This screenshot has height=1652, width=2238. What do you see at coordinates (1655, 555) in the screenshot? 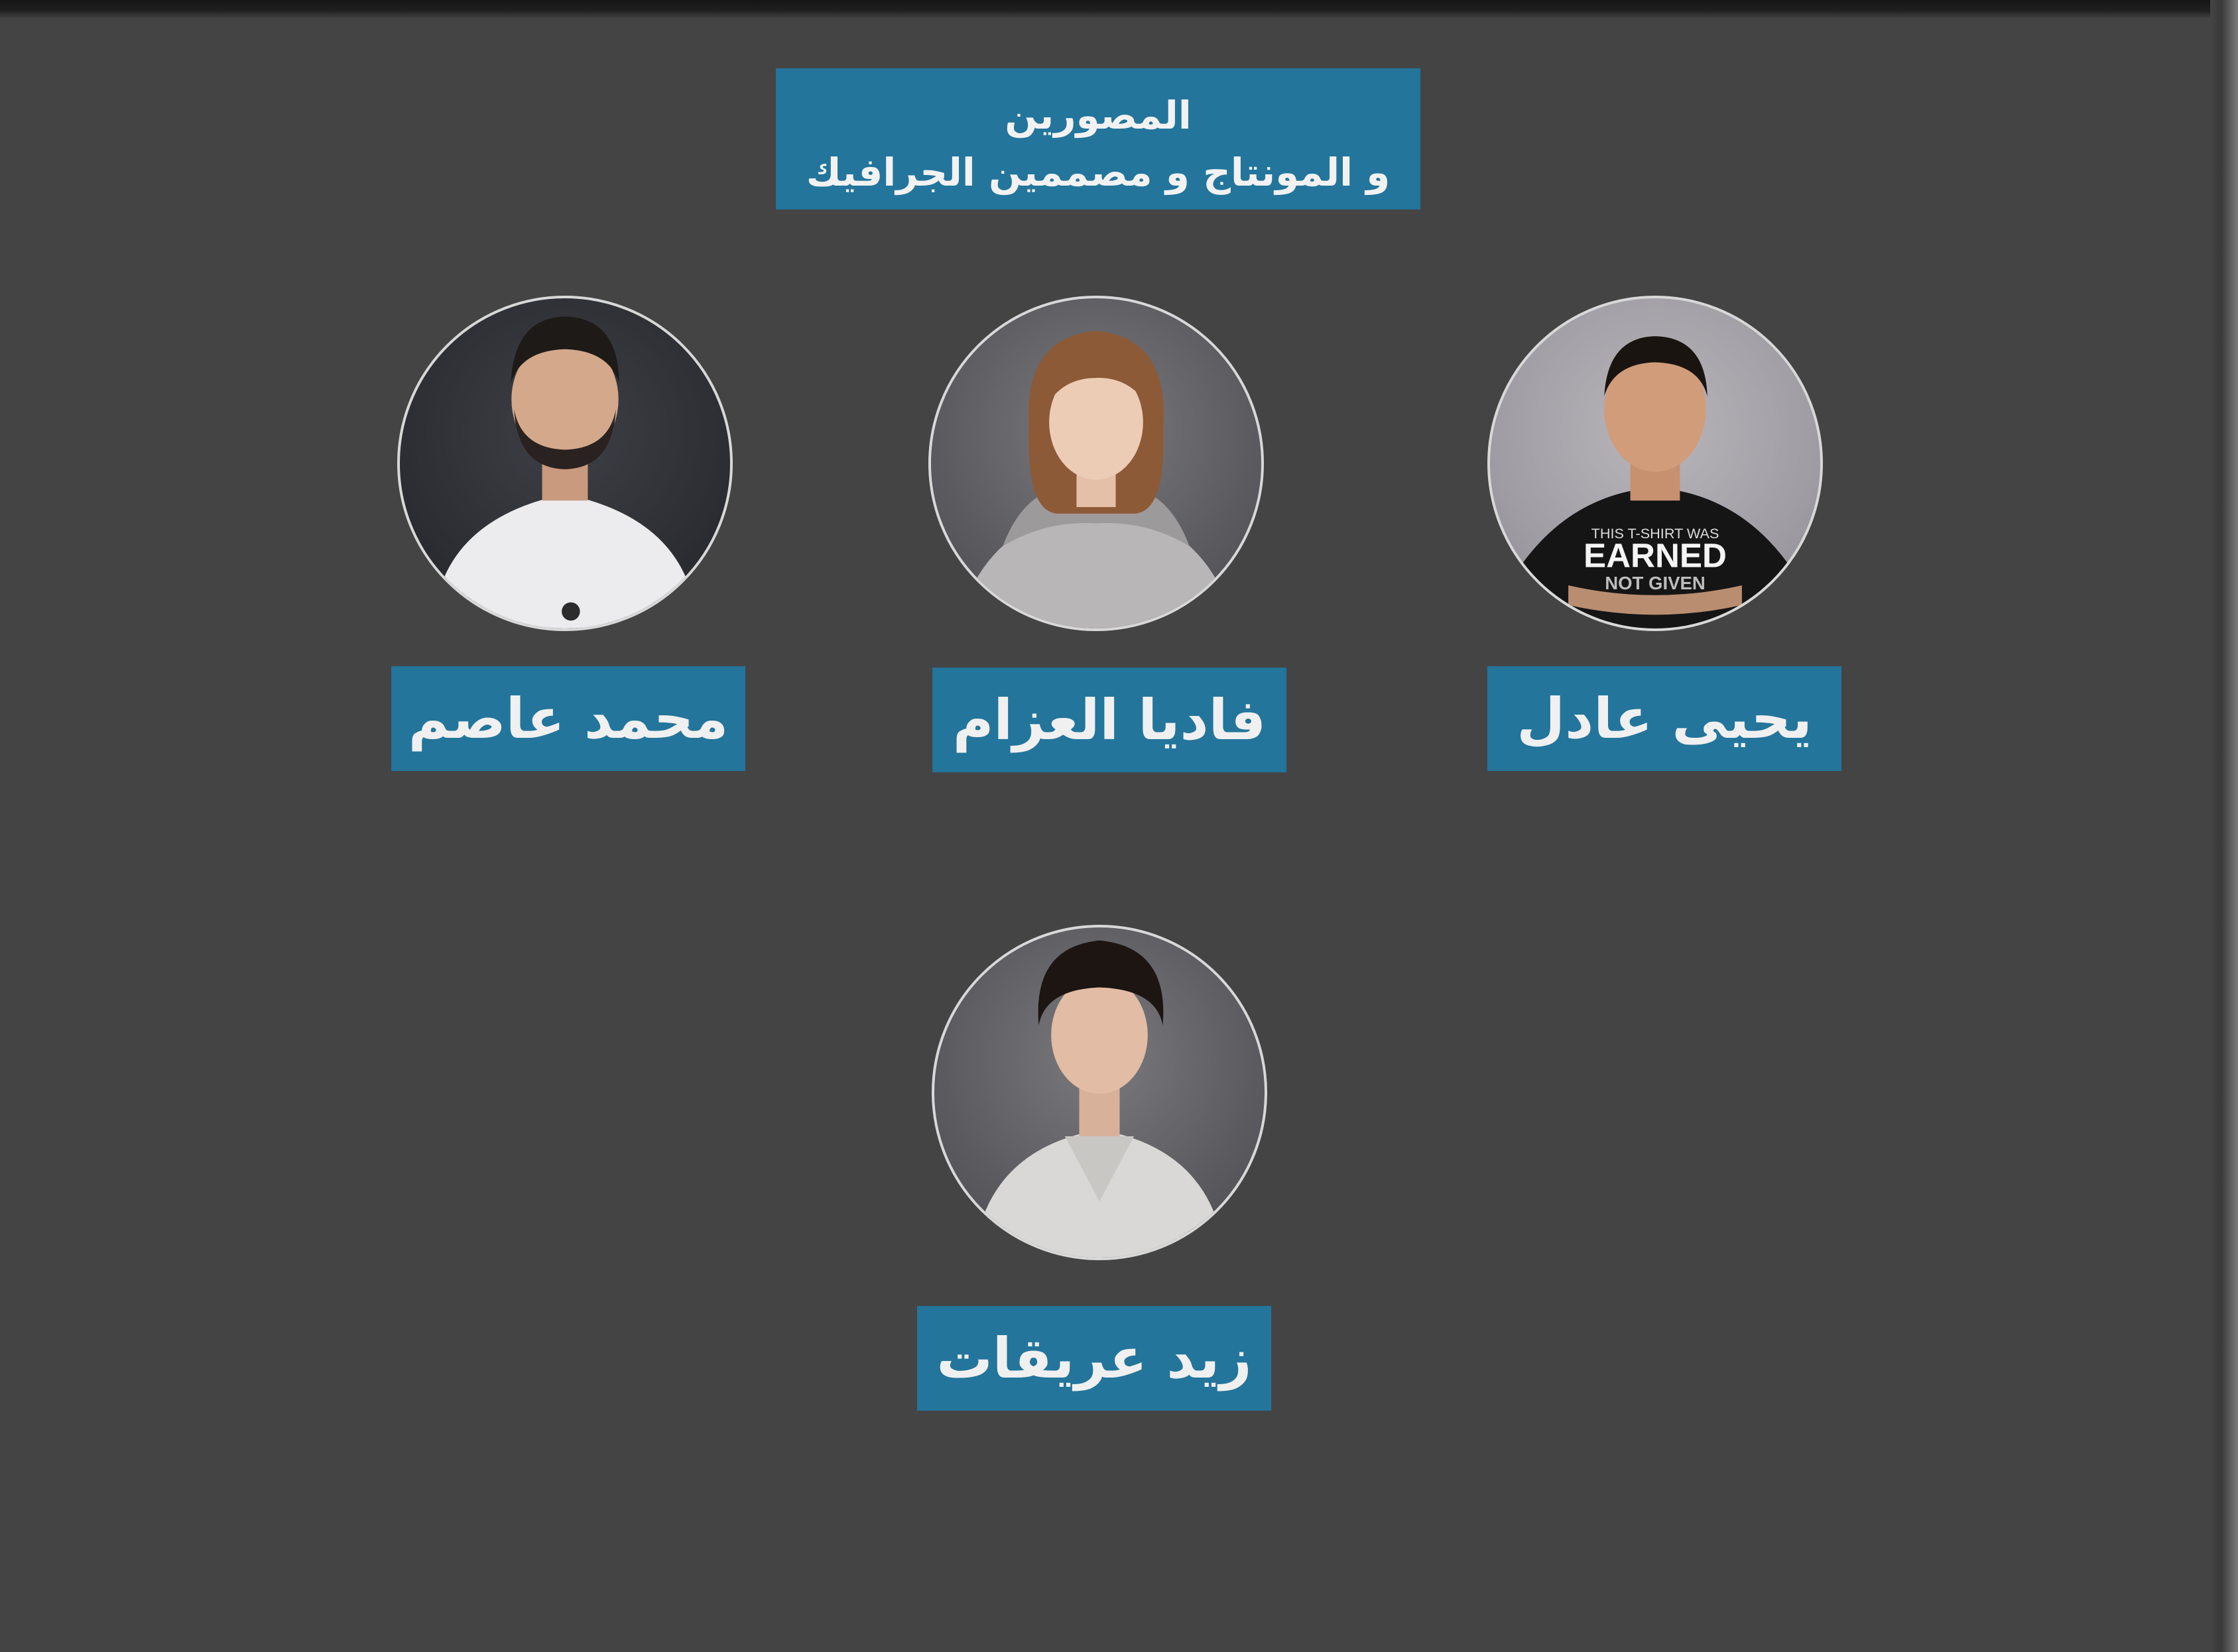
I see `svg-text: EARNED` at bounding box center [1655, 555].